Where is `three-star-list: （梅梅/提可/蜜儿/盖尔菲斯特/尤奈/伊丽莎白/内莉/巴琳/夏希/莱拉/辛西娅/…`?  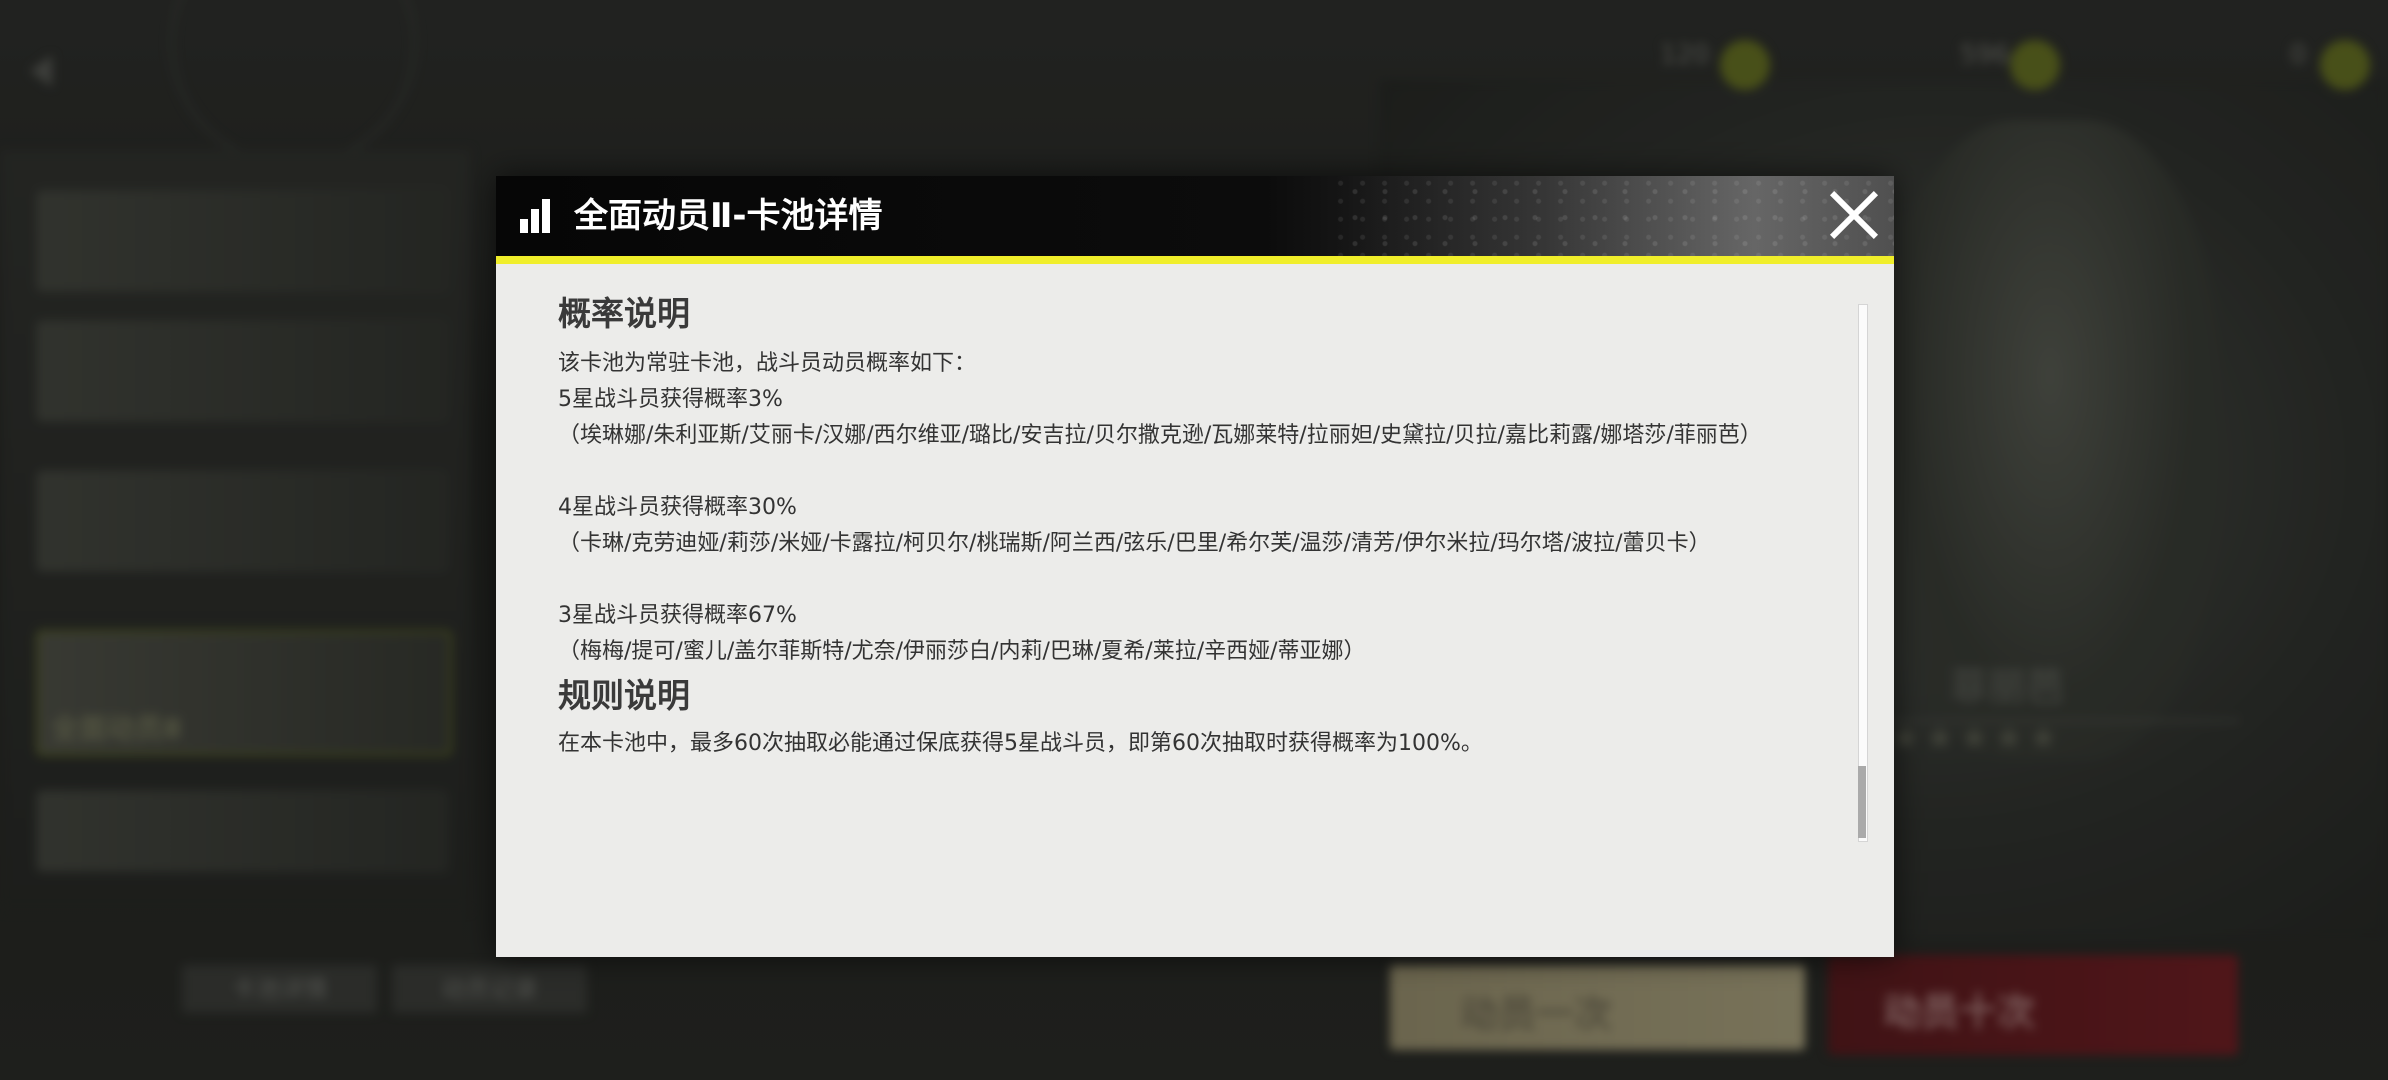
three-star-list: （梅梅/提可/蜜儿/盖尔菲斯特/尤奈/伊丽莎白/内莉/巴琳/夏希/莱拉/辛西娅/… is located at coordinates (962, 651).